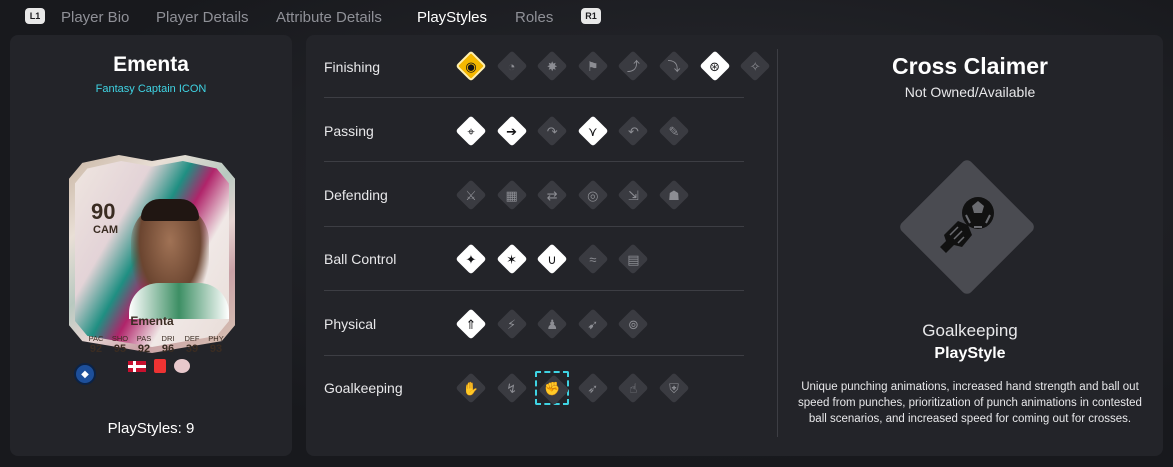 Image resolution: width=1173 pixels, height=467 pixels. I want to click on far-throw-icon: ✋, so click(471, 388).